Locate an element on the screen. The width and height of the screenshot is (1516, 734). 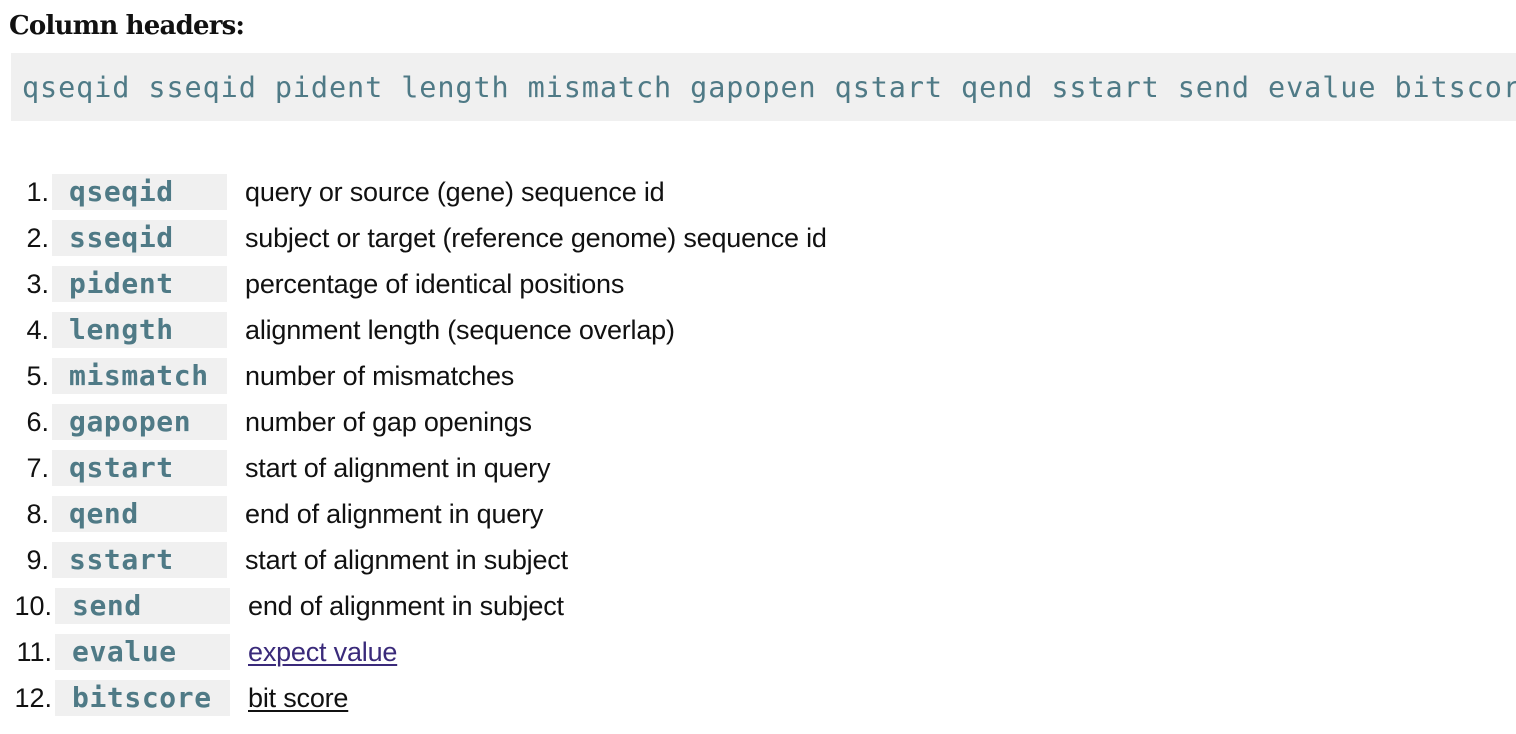
expect-value-link: expect value is located at coordinates (322, 652).